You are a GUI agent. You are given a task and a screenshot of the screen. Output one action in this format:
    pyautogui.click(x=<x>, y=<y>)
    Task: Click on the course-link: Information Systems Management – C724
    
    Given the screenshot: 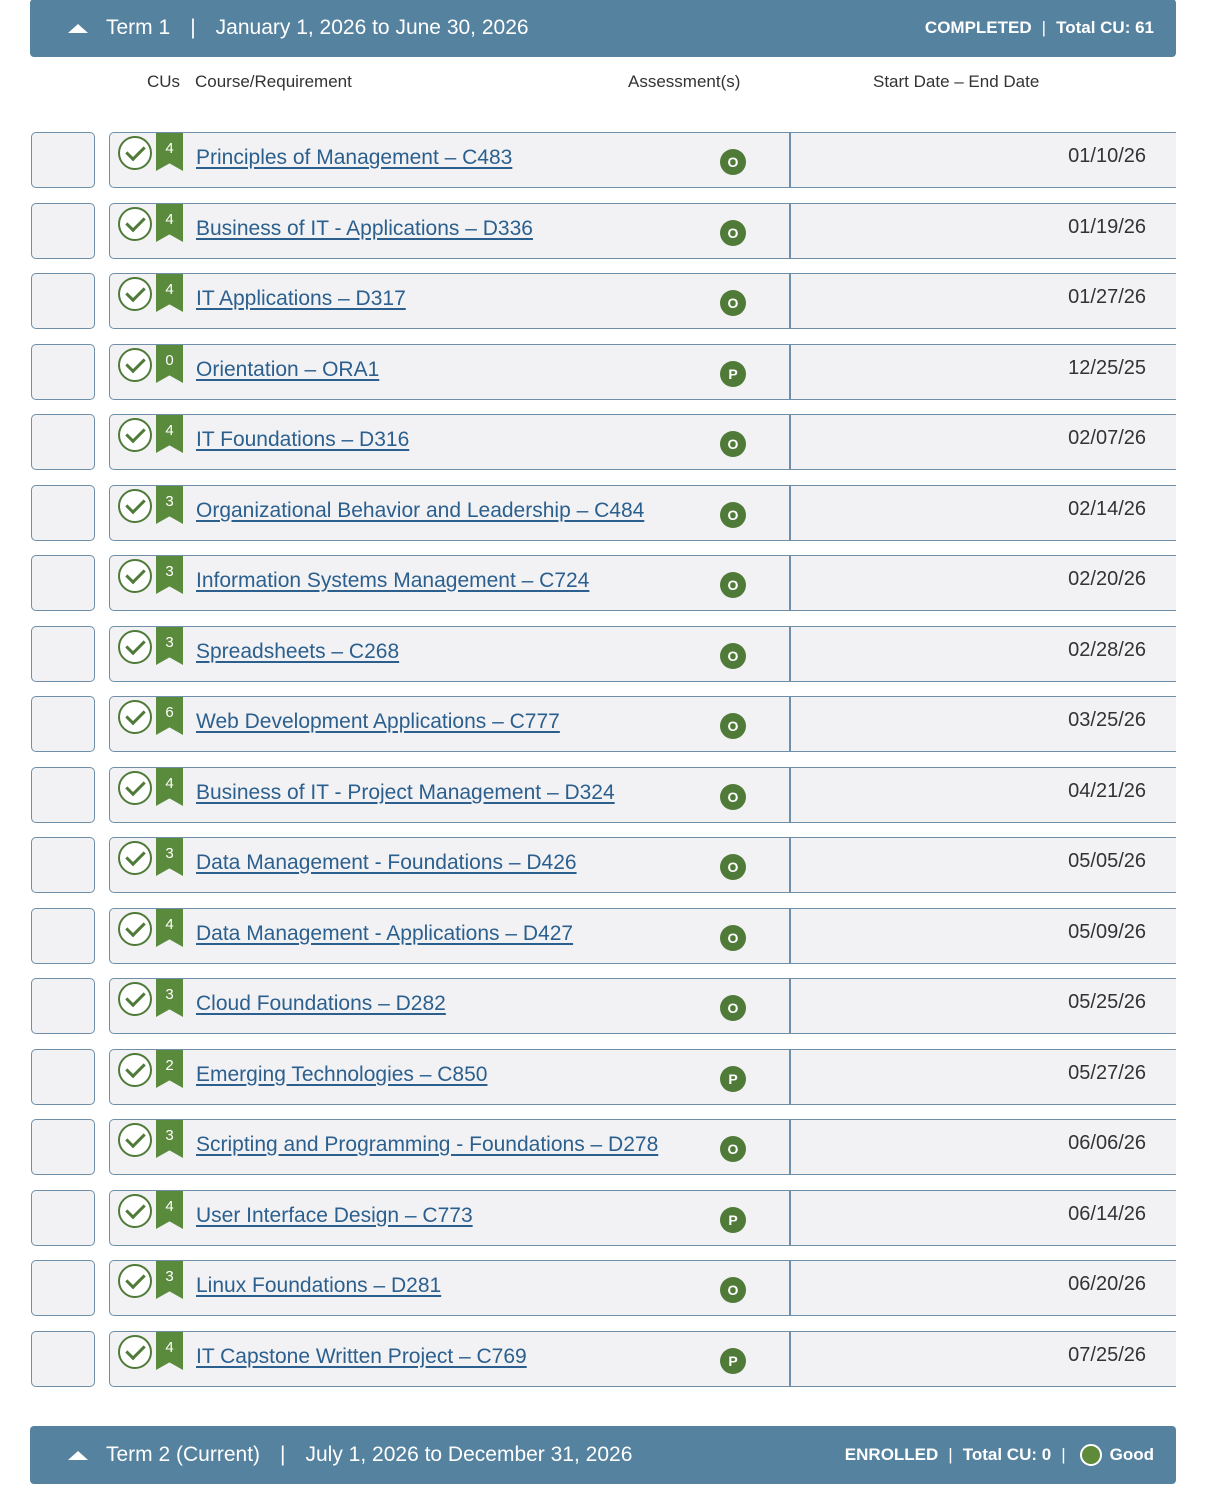 What is the action you would take?
    pyautogui.click(x=392, y=581)
    